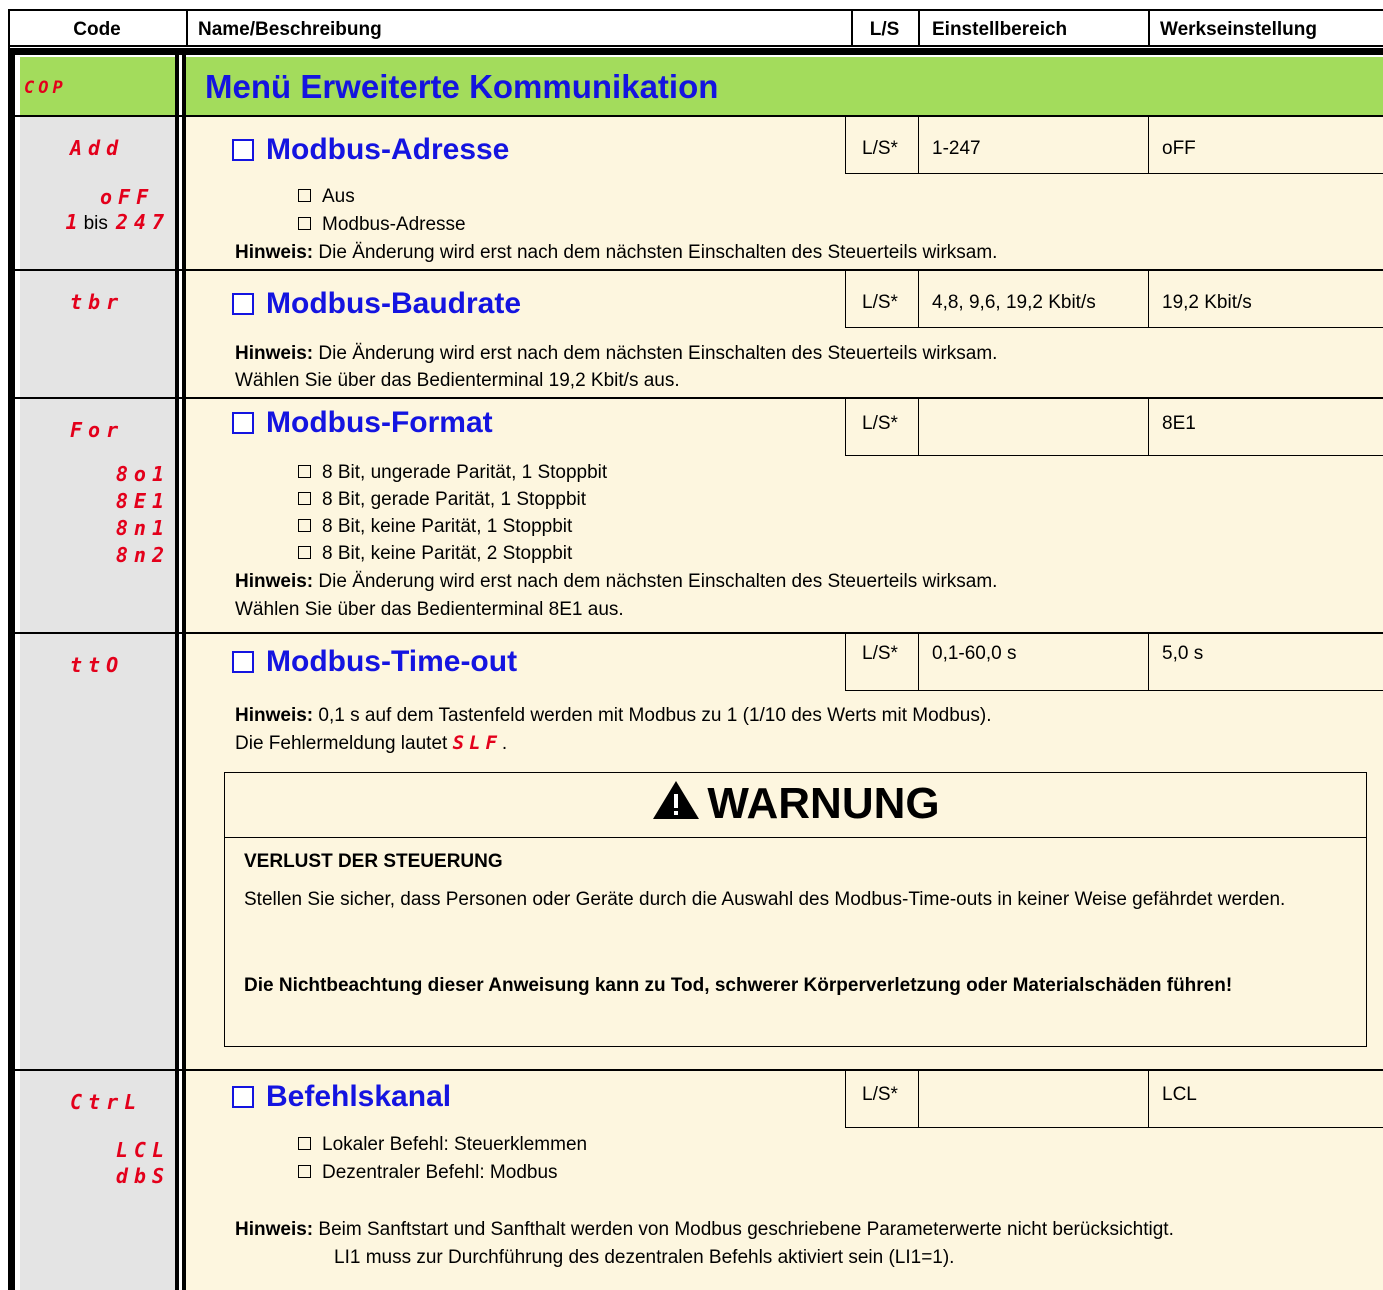 The width and height of the screenshot is (1383, 1290). What do you see at coordinates (97, 665) in the screenshot?
I see `param-code-tto: ttO` at bounding box center [97, 665].